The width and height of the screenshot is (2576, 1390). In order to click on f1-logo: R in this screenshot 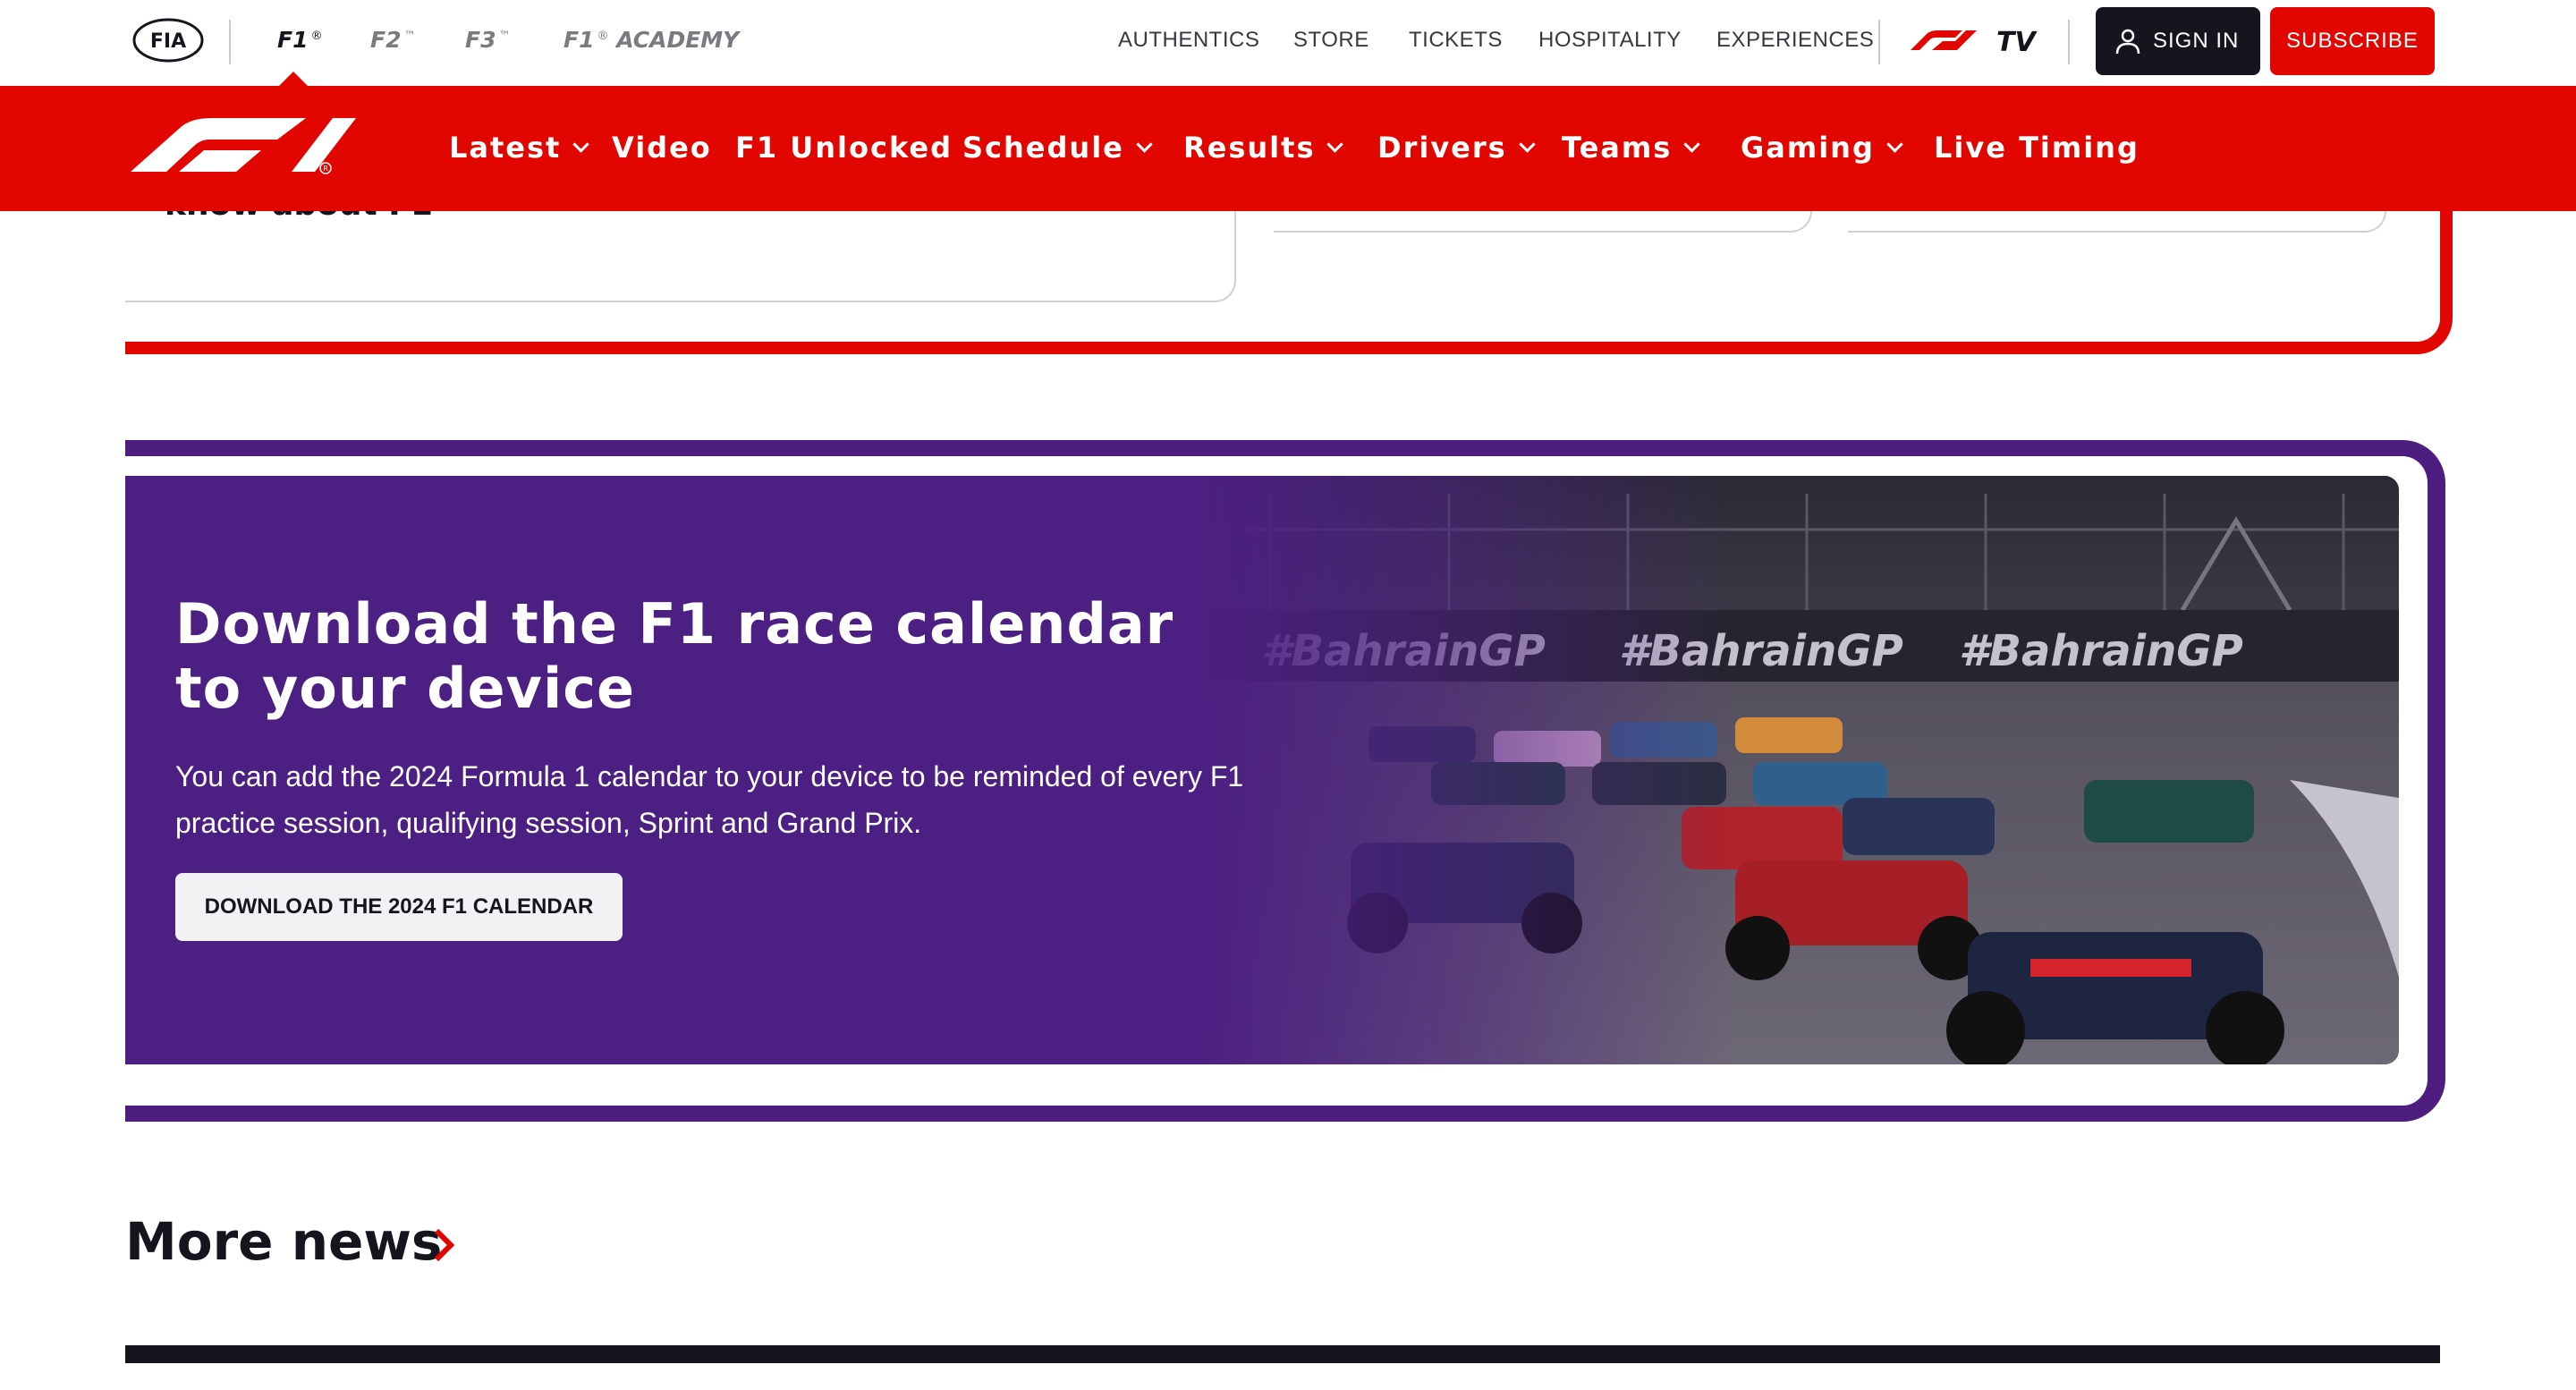, I will do `click(241, 145)`.